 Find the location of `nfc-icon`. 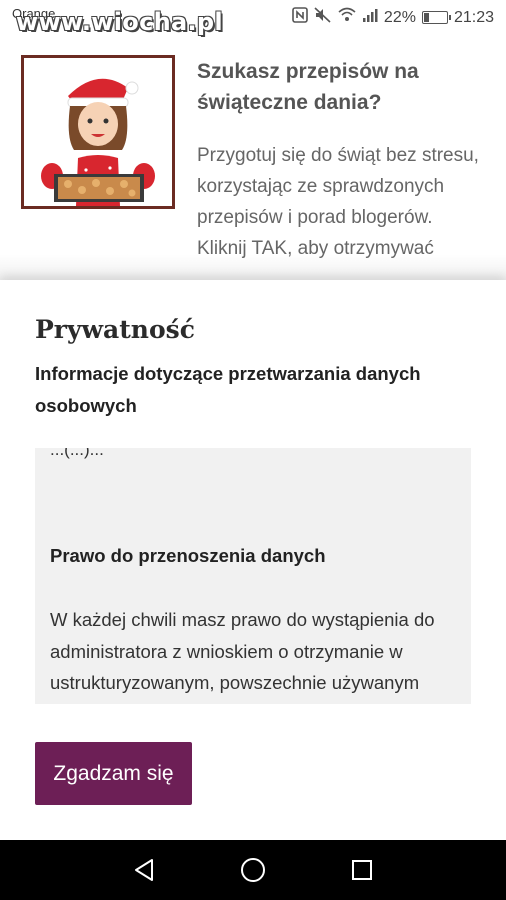

nfc-icon is located at coordinates (300, 17).